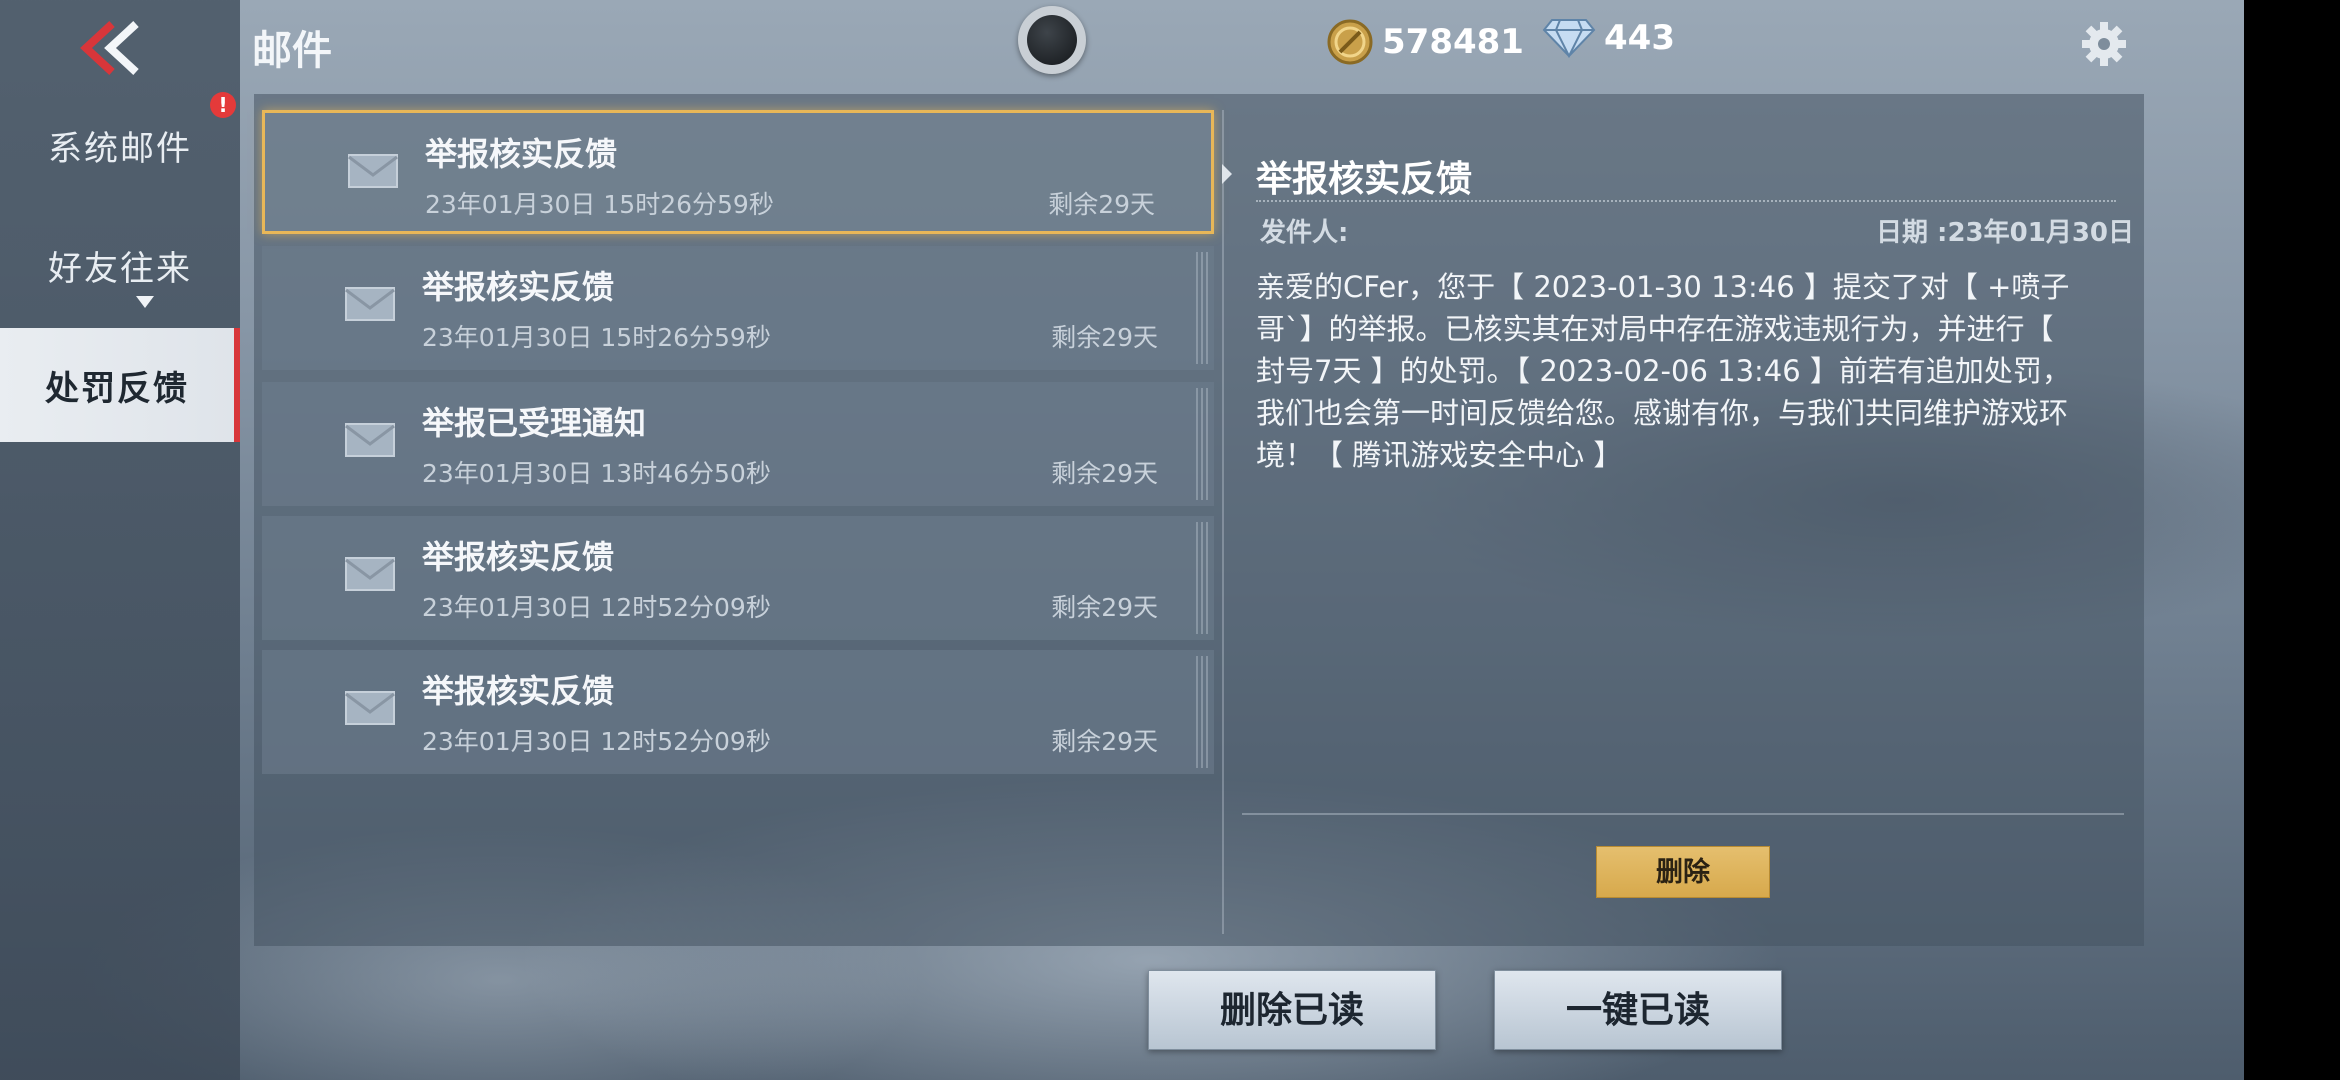 Image resolution: width=2340 pixels, height=1080 pixels. Describe the element at coordinates (2292, 540) in the screenshot. I see `right-black-bar` at that location.